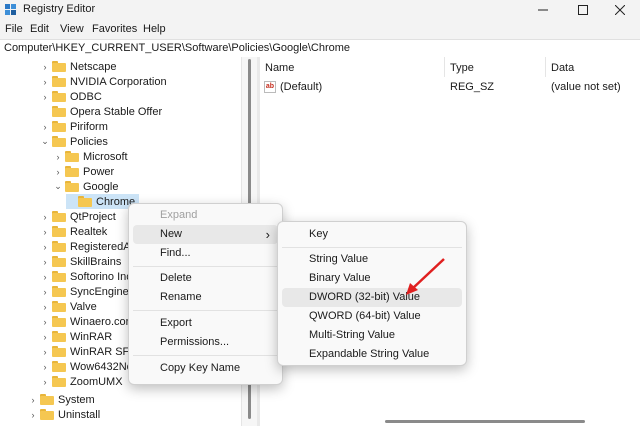 Image resolution: width=640 pixels, height=426 pixels. Describe the element at coordinates (171, 234) in the screenshot. I see `context-item-label: New` at that location.